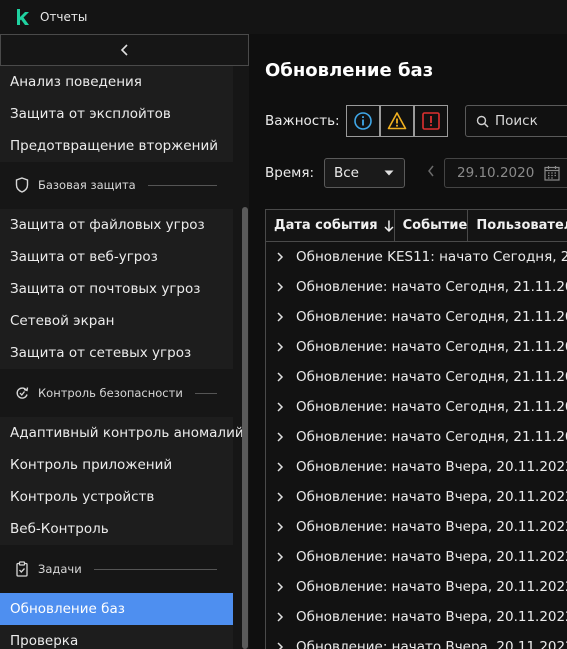 Image resolution: width=567 pixels, height=649 pixels. Describe the element at coordinates (116, 529) in the screenshot. I see `sidebar-item-web-control: Веб-Контроль` at that location.